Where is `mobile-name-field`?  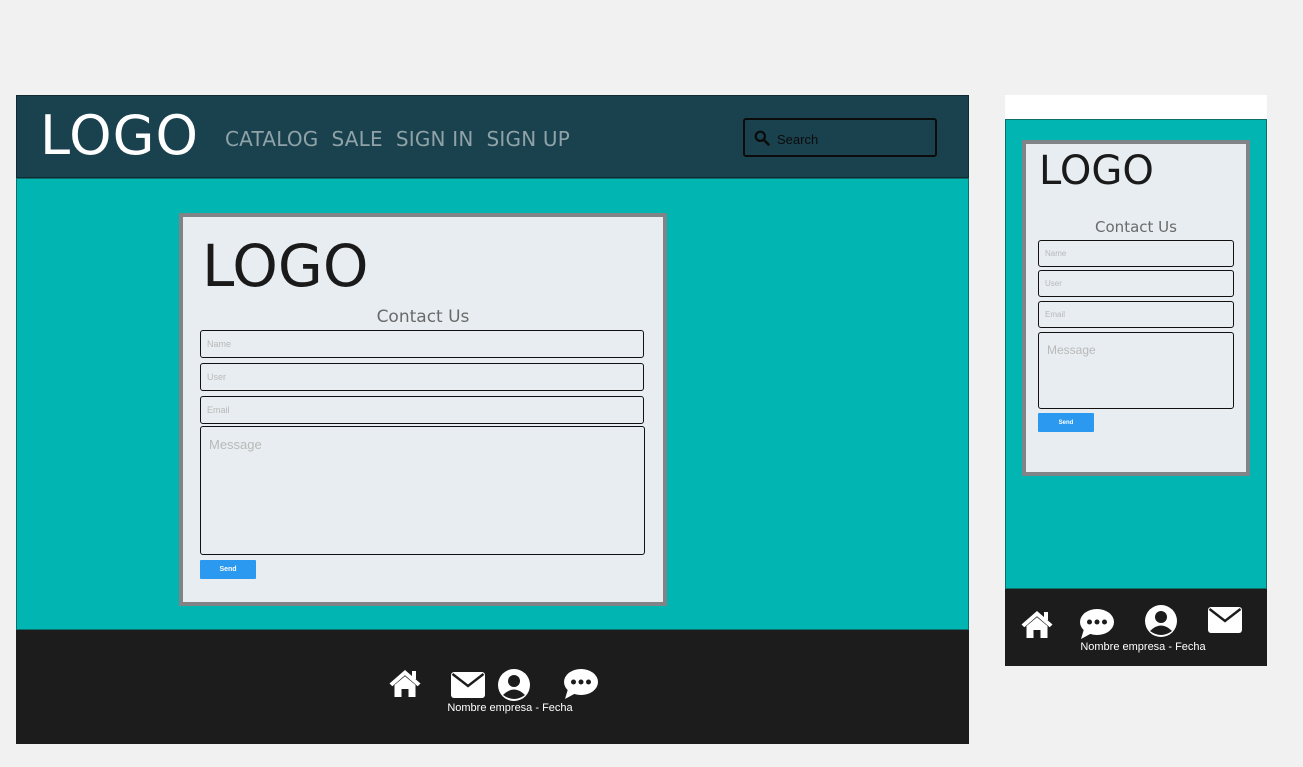
mobile-name-field is located at coordinates (1136, 253).